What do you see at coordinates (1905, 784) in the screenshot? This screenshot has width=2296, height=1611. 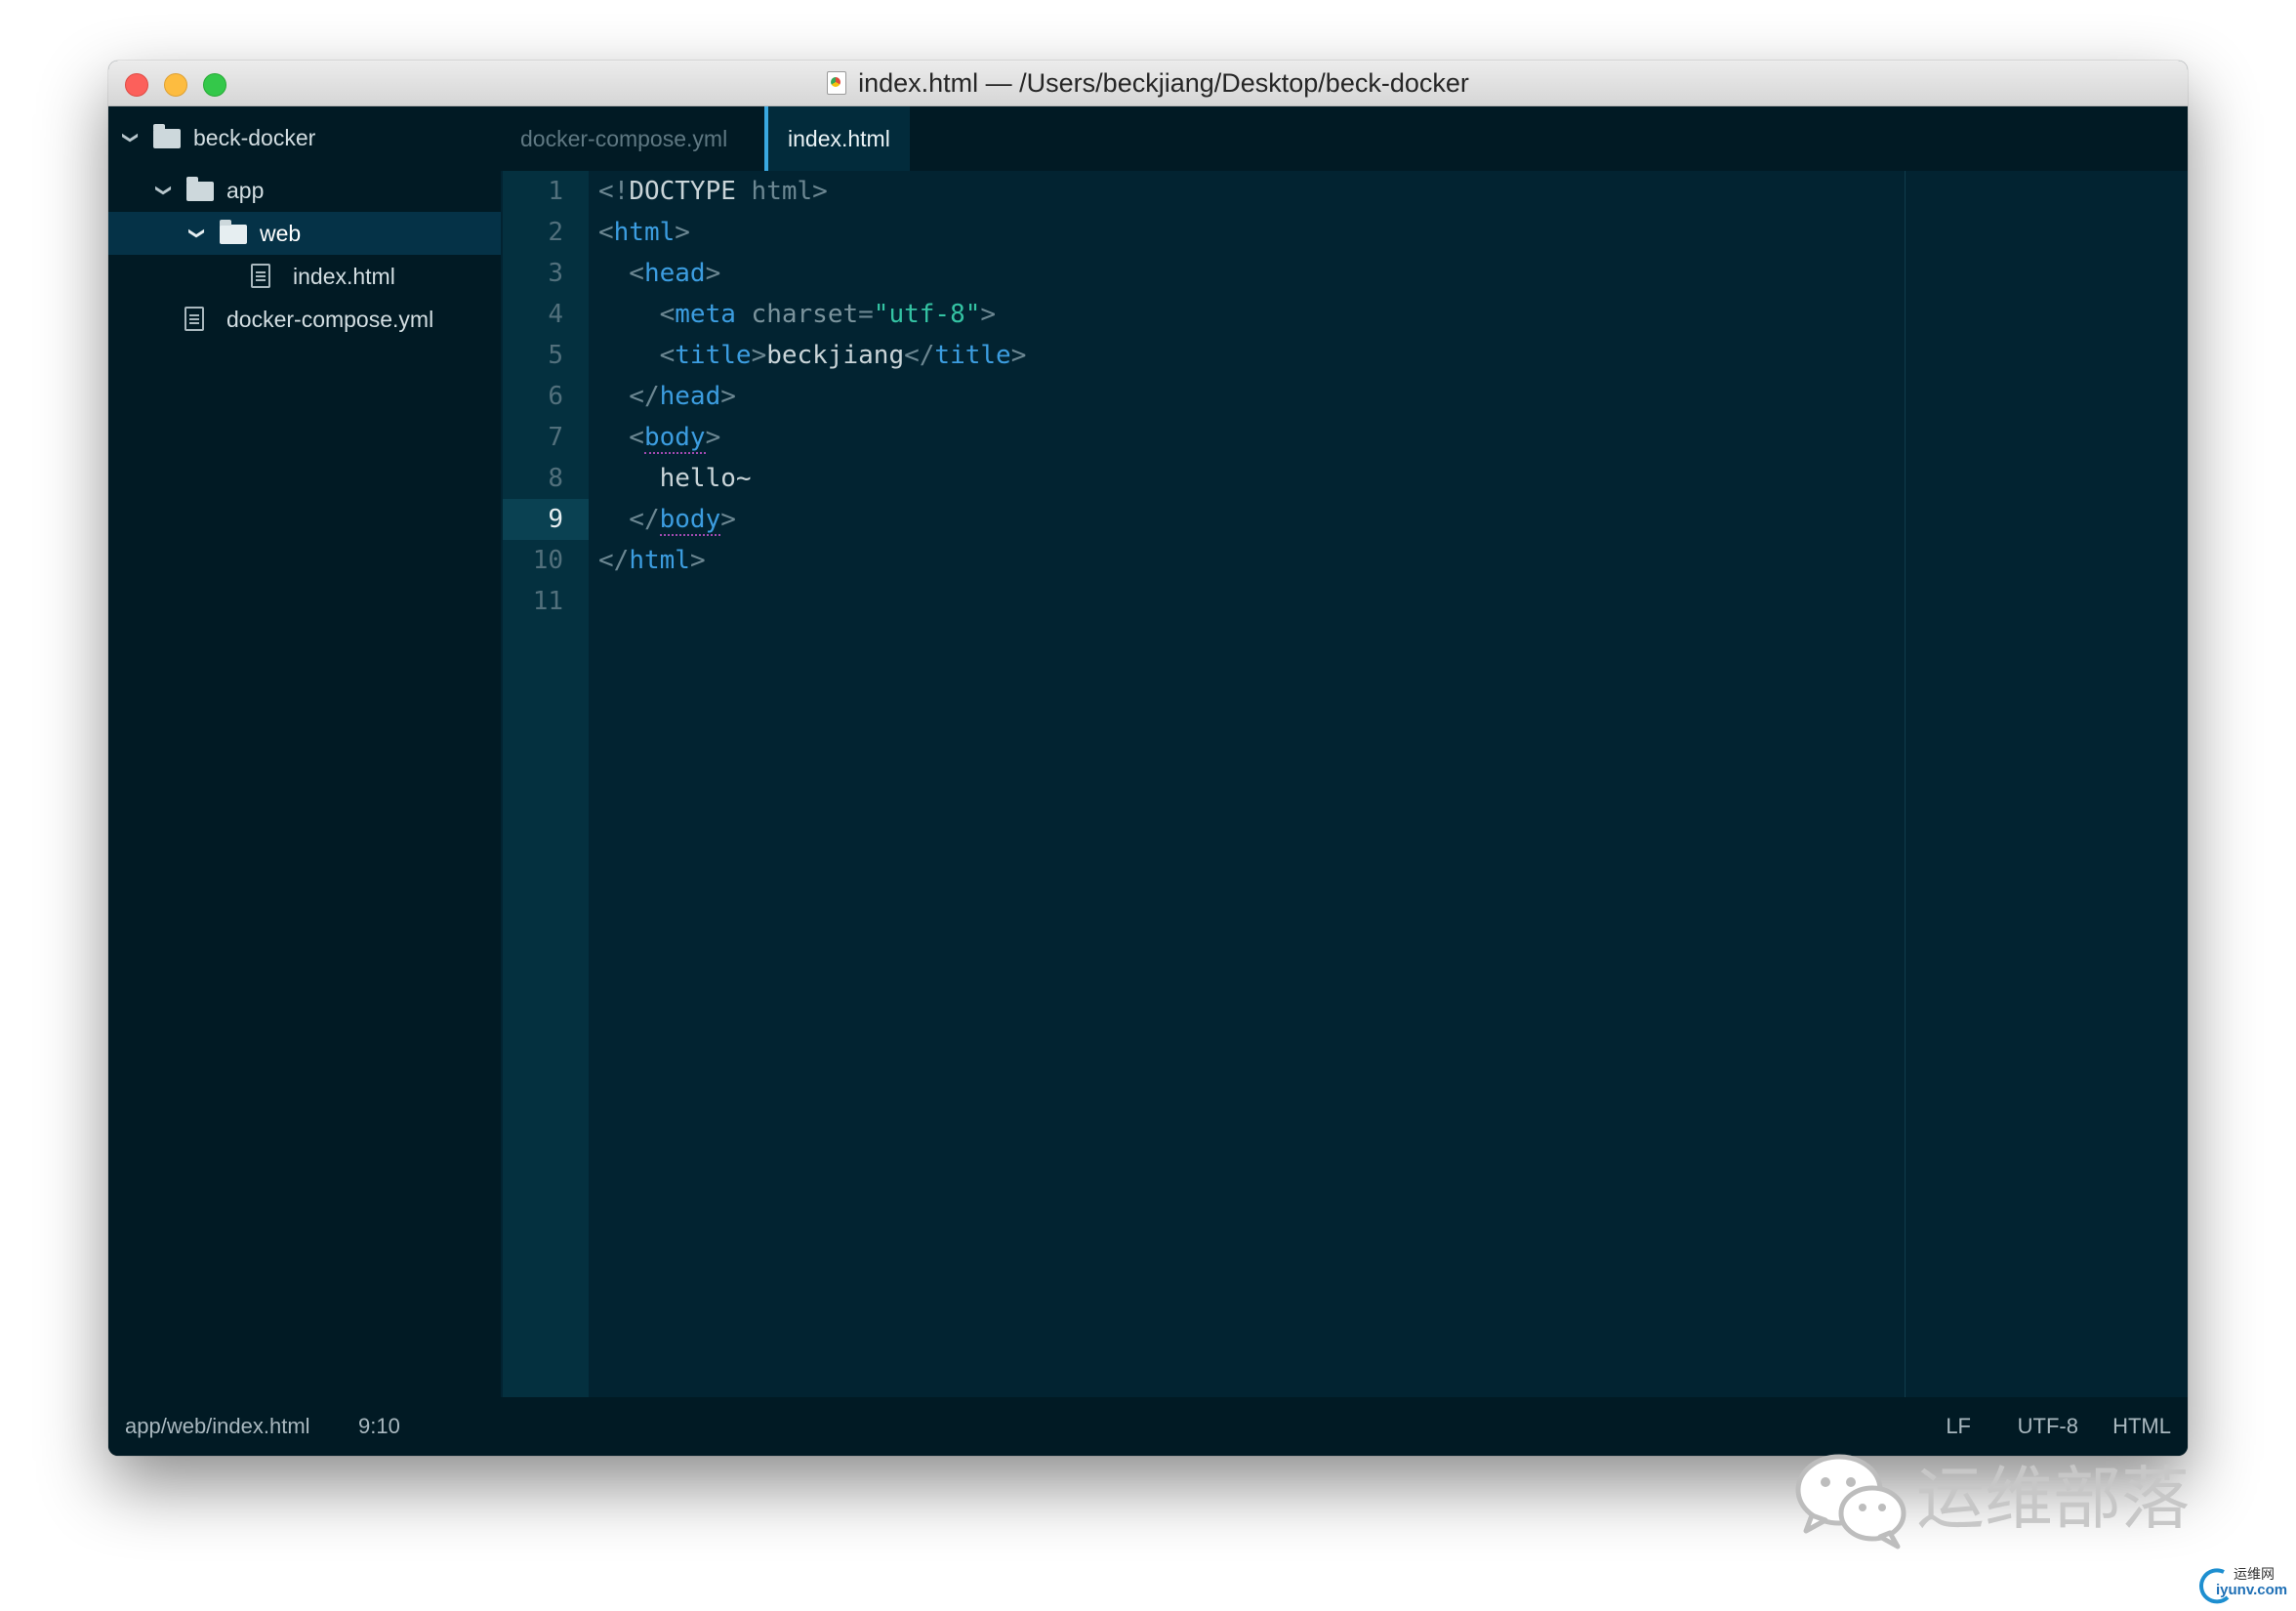 I see `wrap-guide` at bounding box center [1905, 784].